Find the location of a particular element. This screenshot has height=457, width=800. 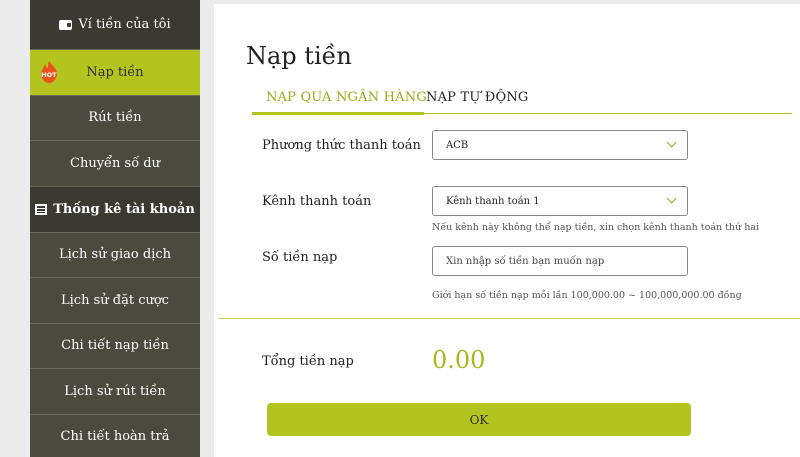

sidebar-item-label: Chi tiết hoàn trả is located at coordinates (115, 437).